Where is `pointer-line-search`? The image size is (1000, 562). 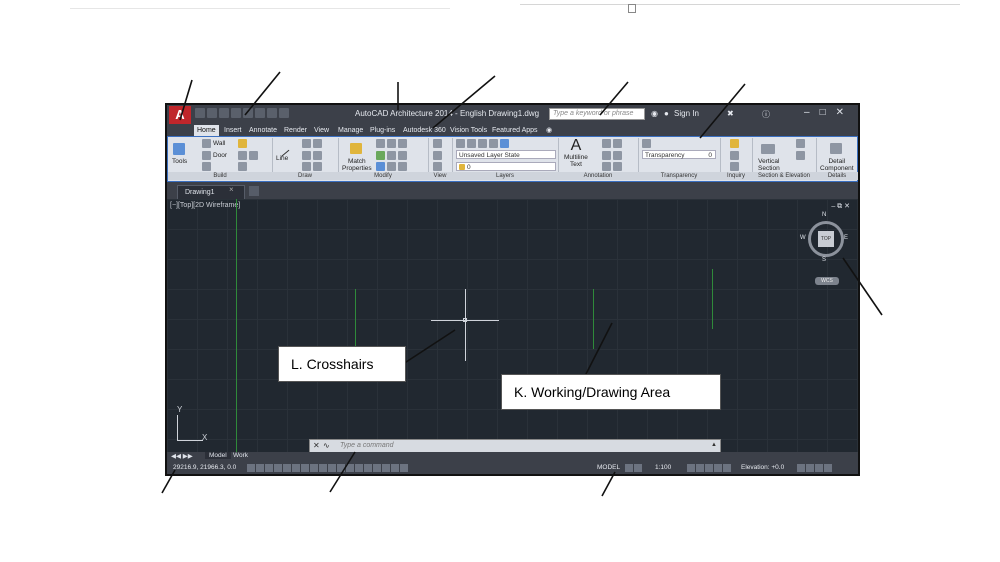
pointer-line-search is located at coordinates (614, 98).